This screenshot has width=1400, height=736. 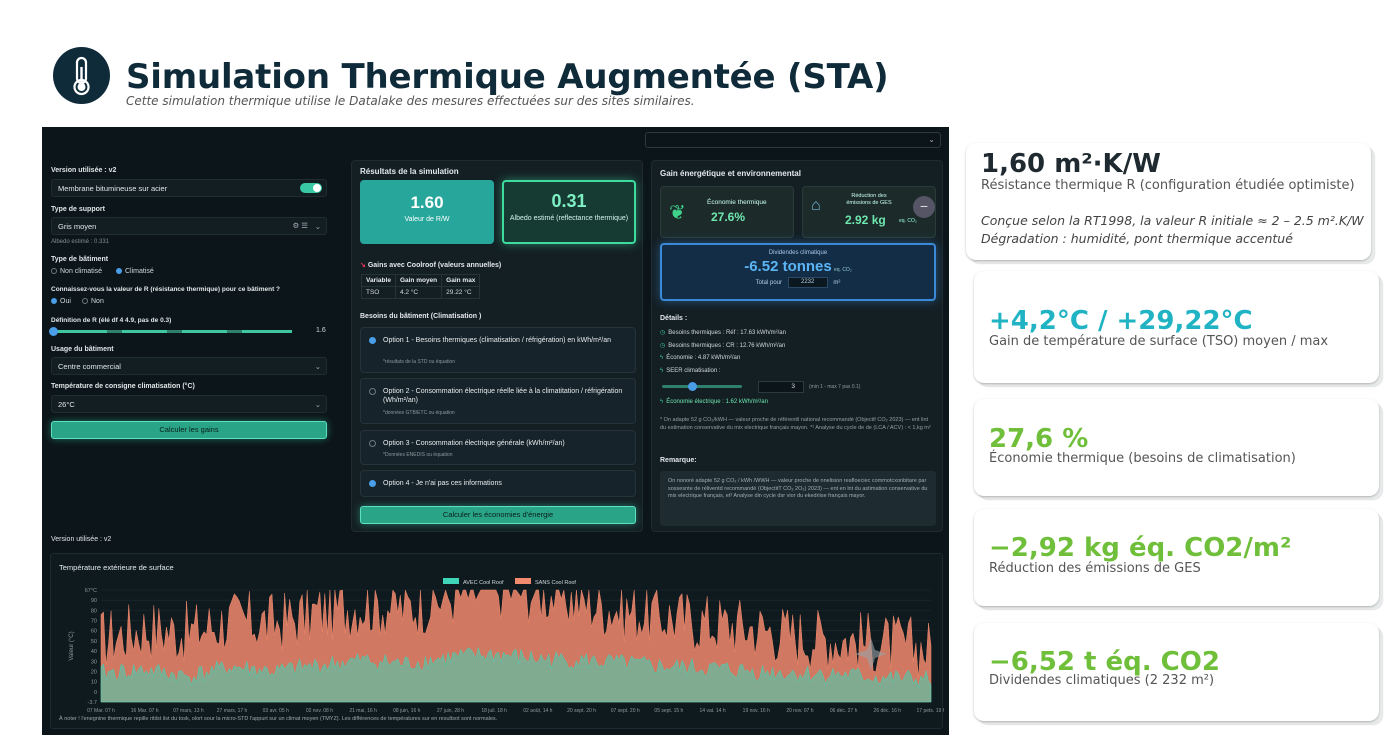 I want to click on radio-oui: Oui, so click(x=61, y=301).